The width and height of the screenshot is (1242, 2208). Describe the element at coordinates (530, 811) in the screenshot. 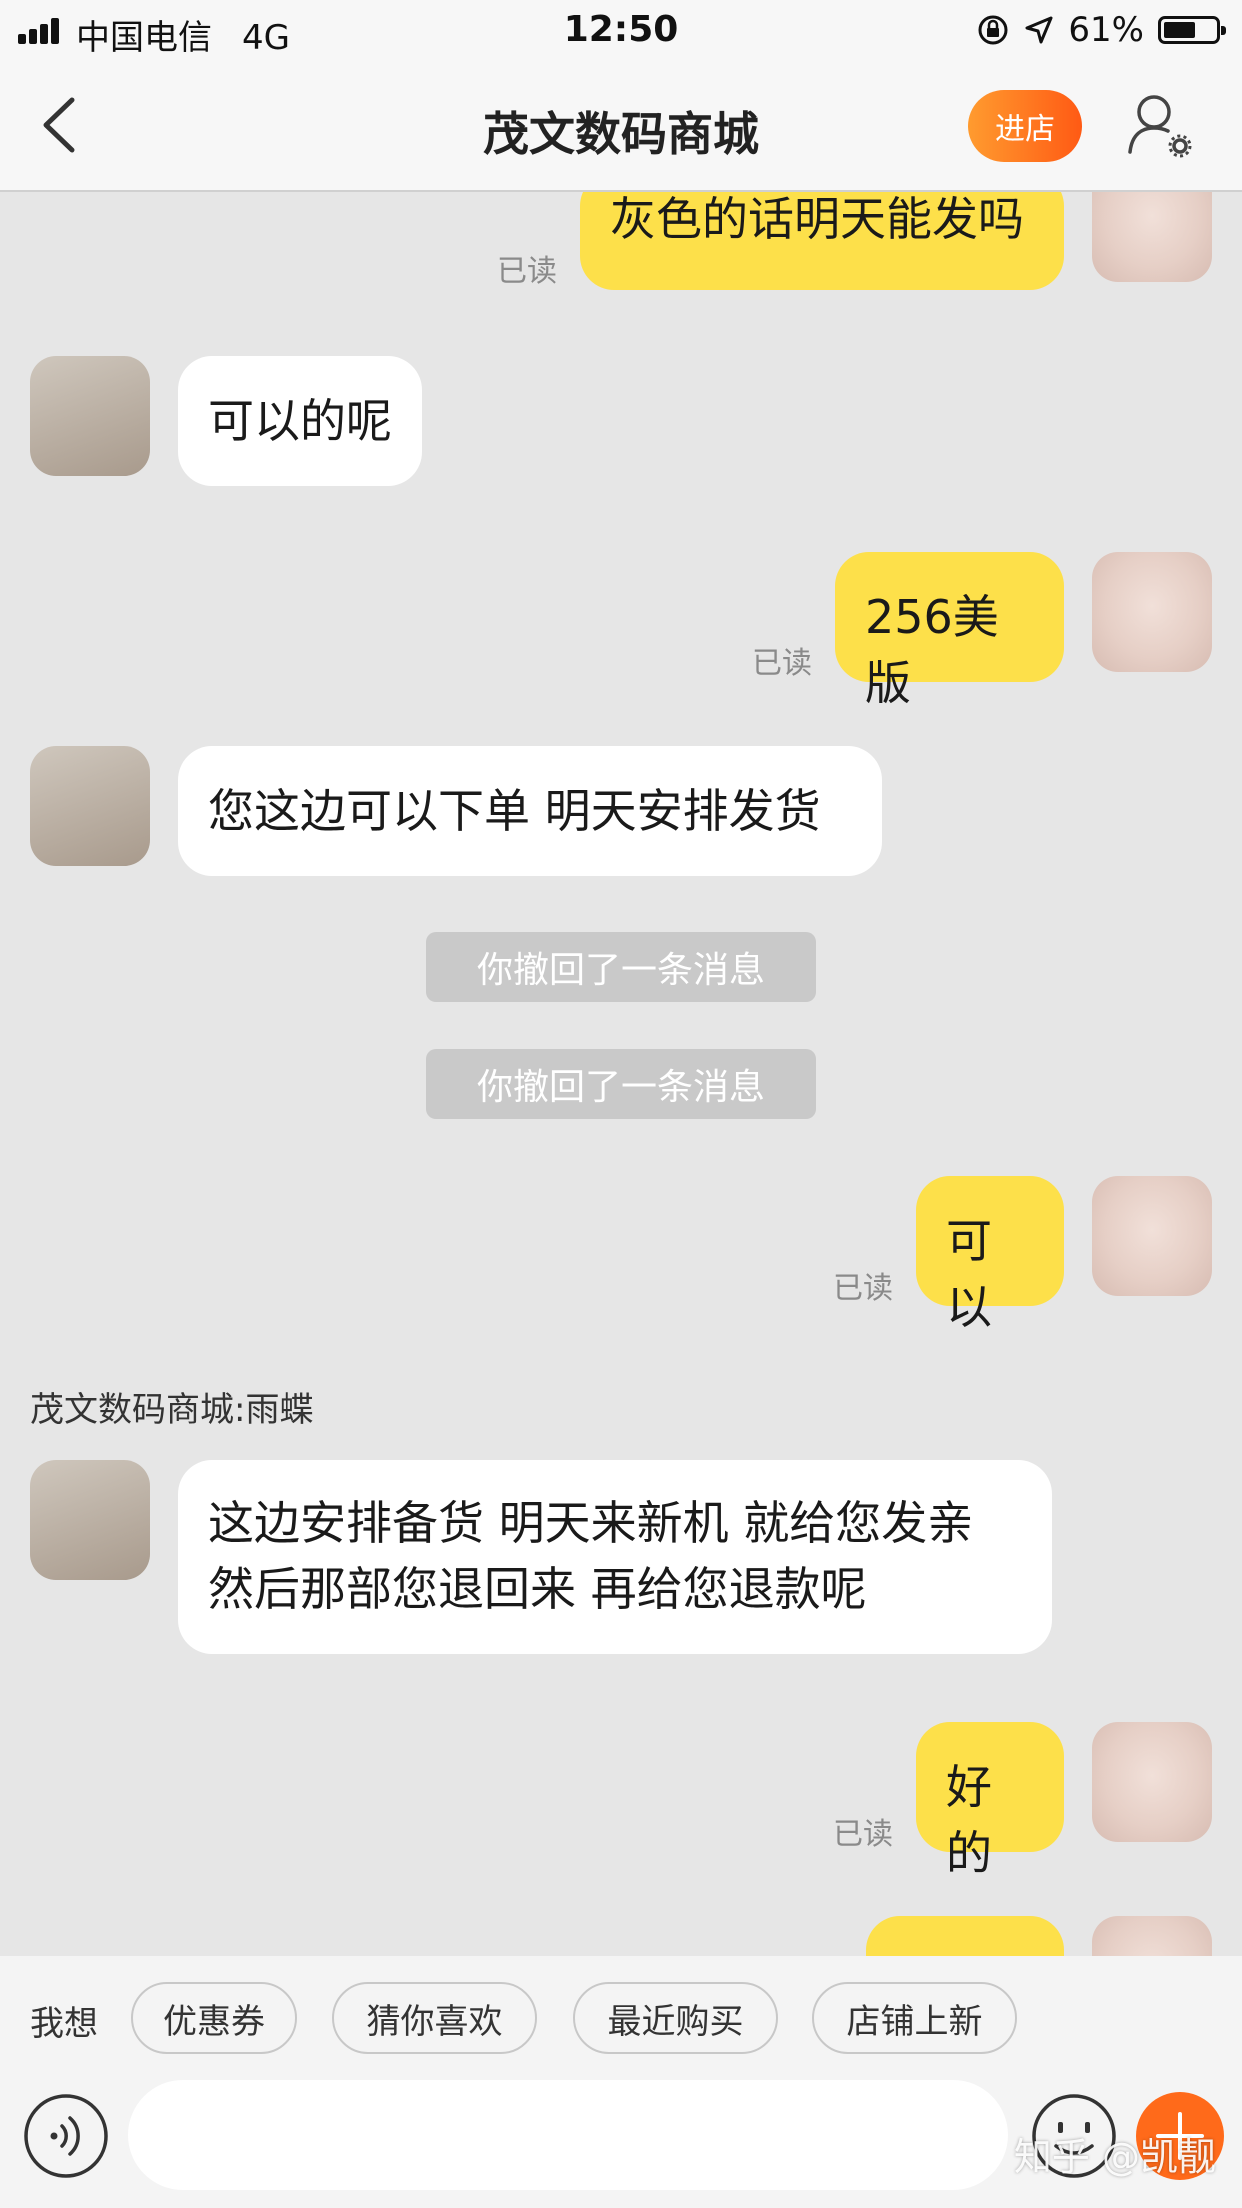

I see `message-bubble-in: 您这边可以下单 明天安排发货` at that location.